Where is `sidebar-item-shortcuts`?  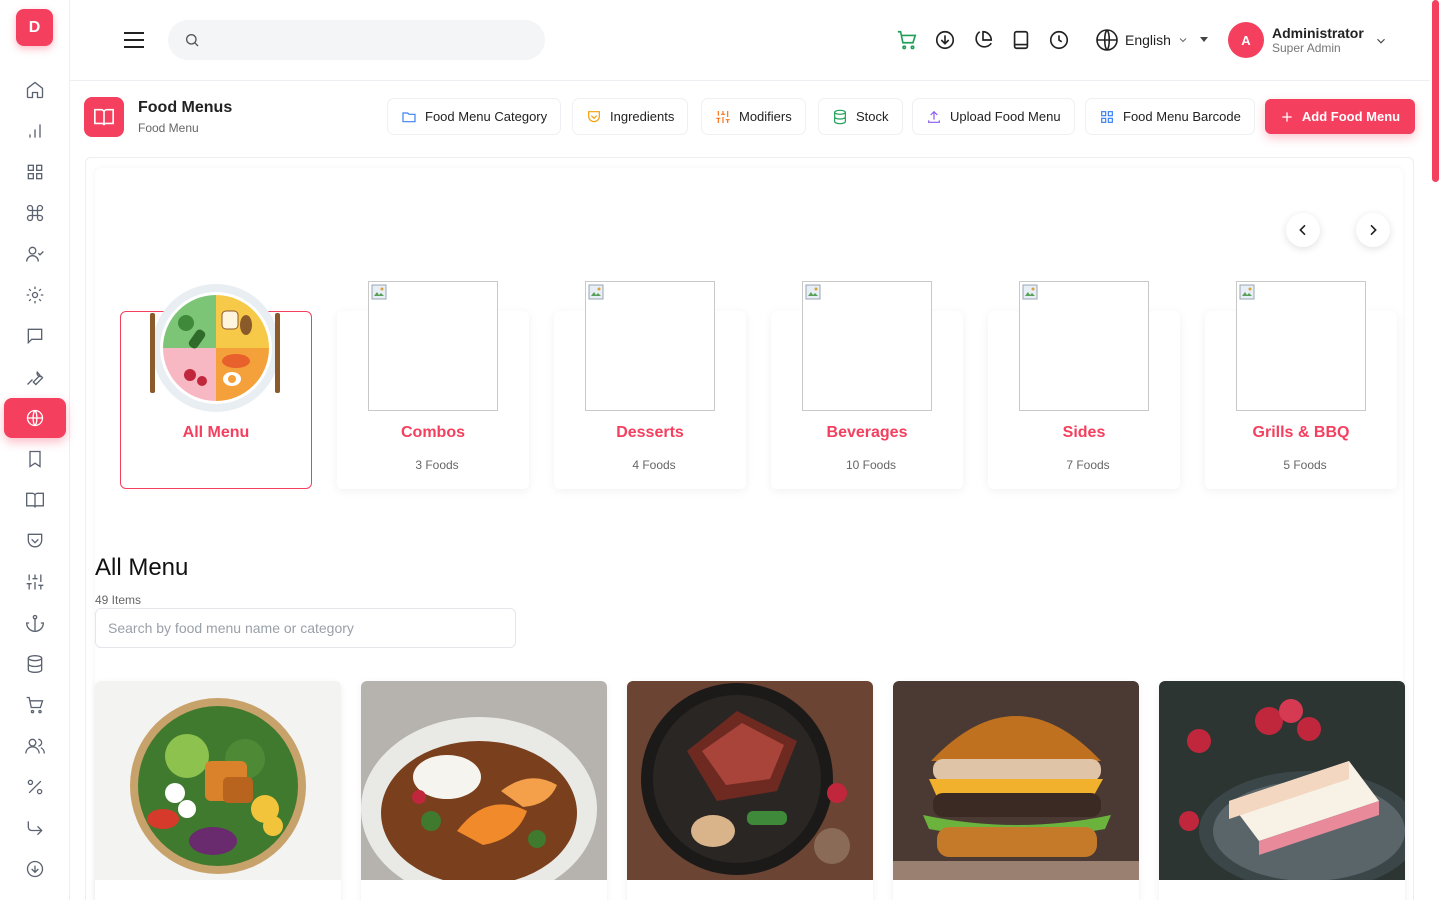
sidebar-item-shortcuts is located at coordinates (35, 213).